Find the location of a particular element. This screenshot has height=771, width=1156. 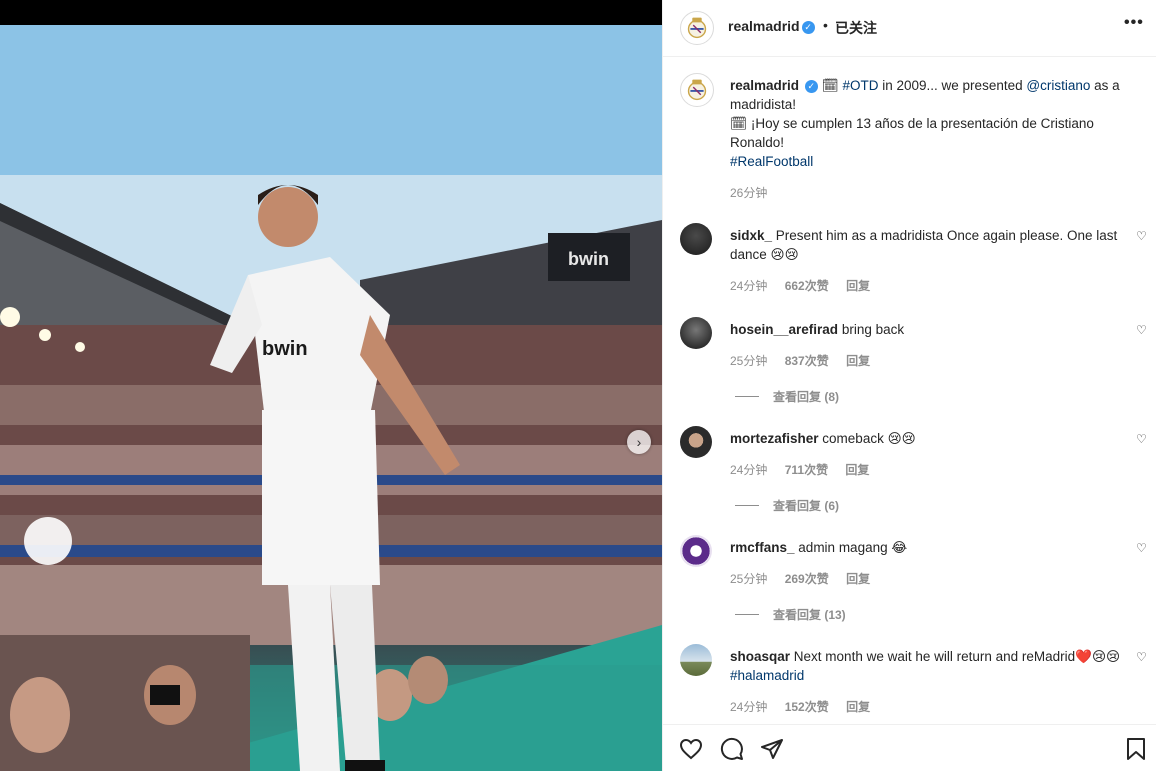

caption-author-avatar is located at coordinates (697, 90).